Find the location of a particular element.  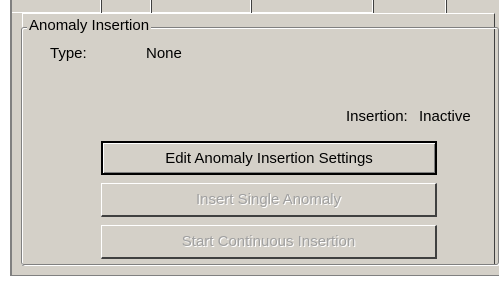

insertion-label: Insertion: is located at coordinates (377, 116).